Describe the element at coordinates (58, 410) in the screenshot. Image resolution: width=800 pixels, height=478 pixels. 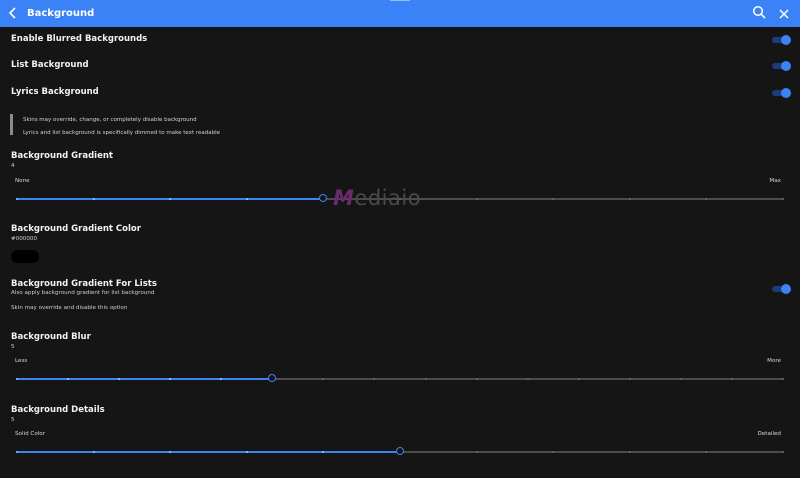
I see `setting-label: Background Details` at that location.